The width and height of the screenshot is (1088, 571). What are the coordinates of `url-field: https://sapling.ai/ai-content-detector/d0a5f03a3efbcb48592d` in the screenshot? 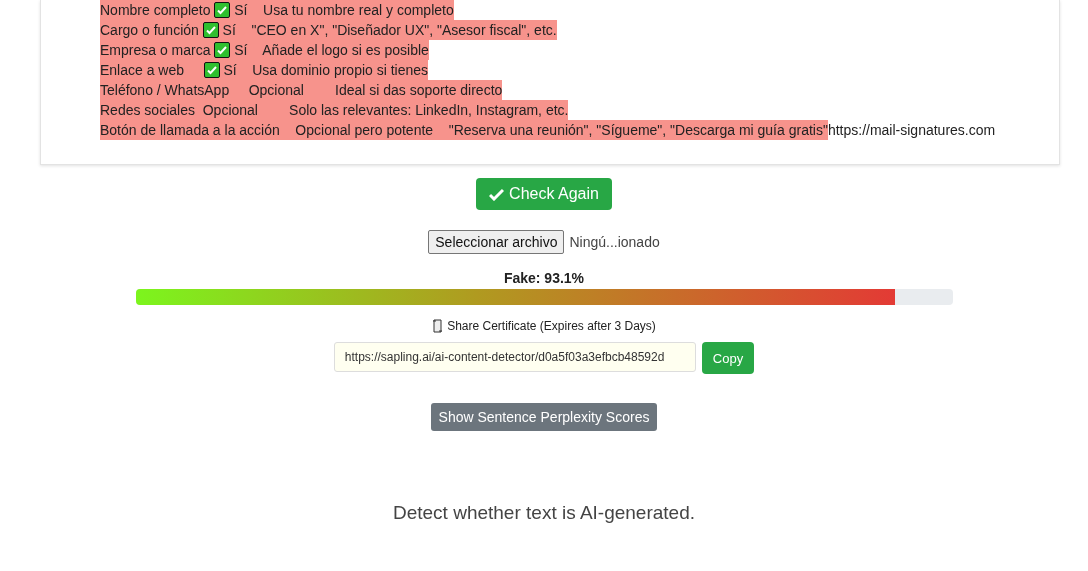 It's located at (514, 357).